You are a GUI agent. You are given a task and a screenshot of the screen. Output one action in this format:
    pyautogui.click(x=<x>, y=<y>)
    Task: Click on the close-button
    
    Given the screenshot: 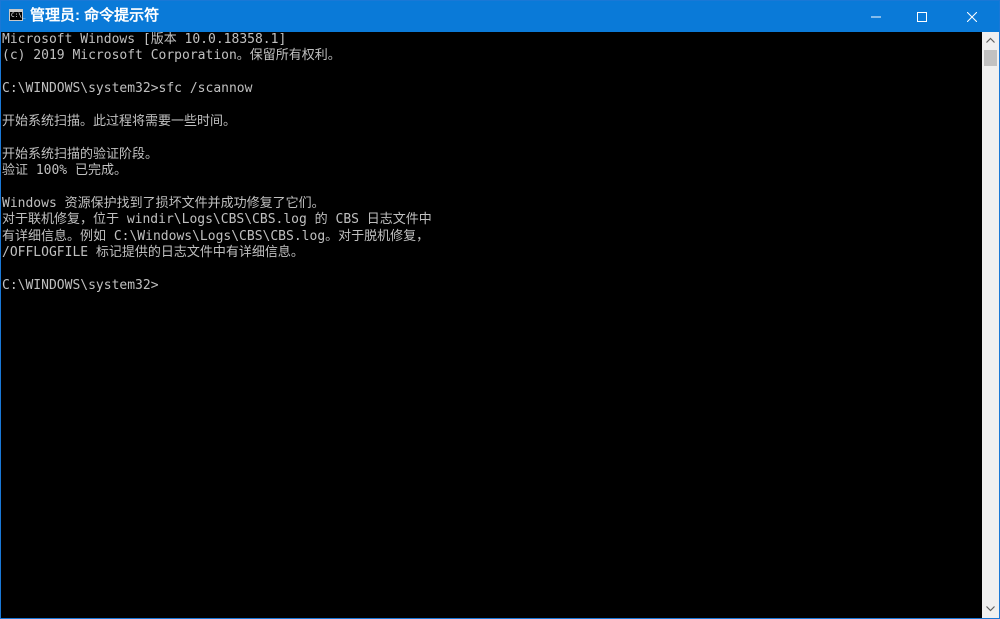 What is the action you would take?
    pyautogui.click(x=972, y=16)
    